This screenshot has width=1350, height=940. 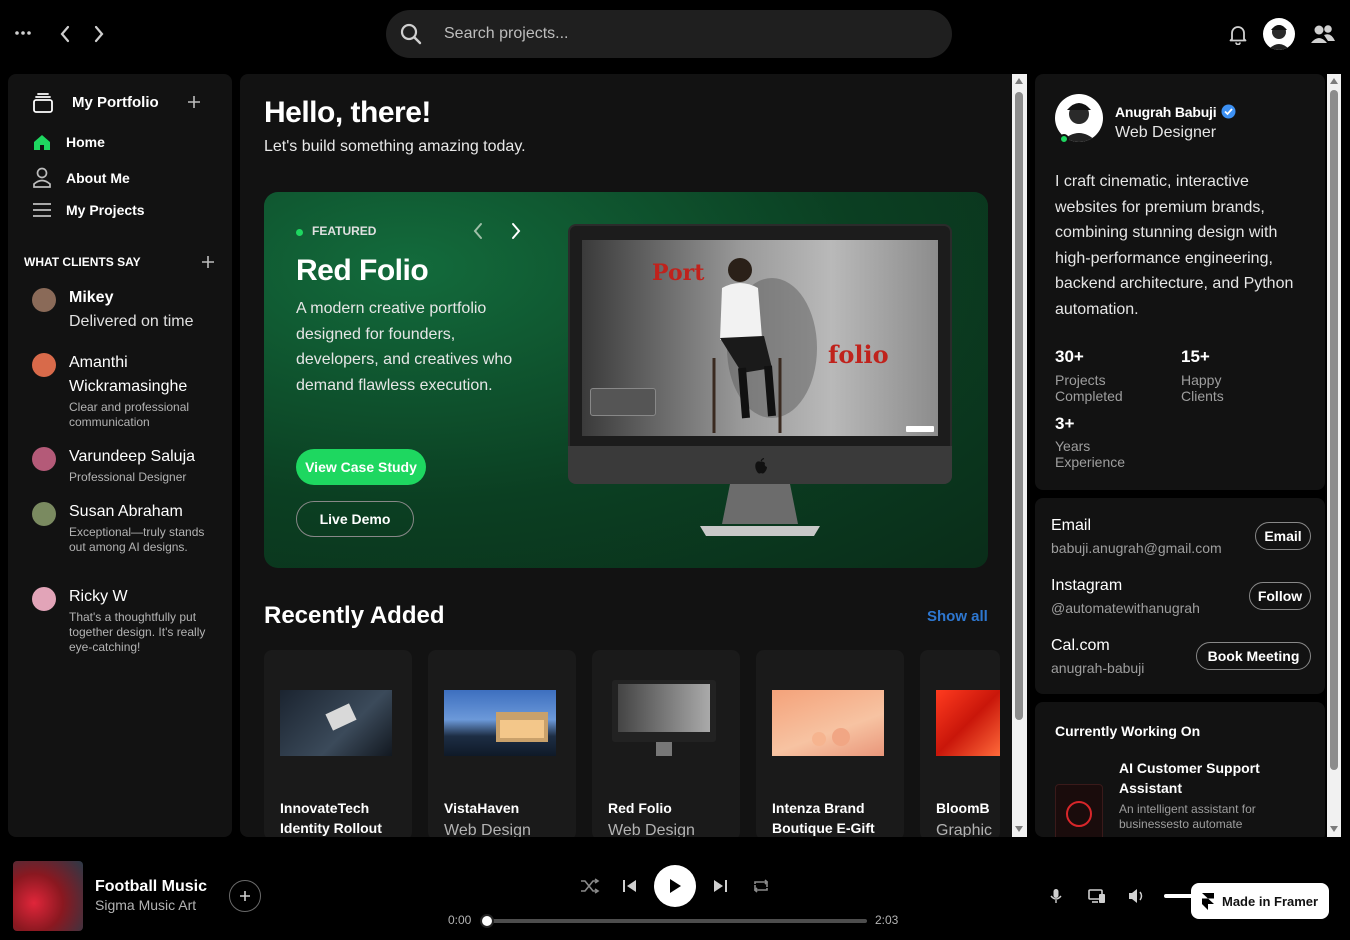 I want to click on project-card: InnovateTech Identity Rollout, so click(x=338, y=743).